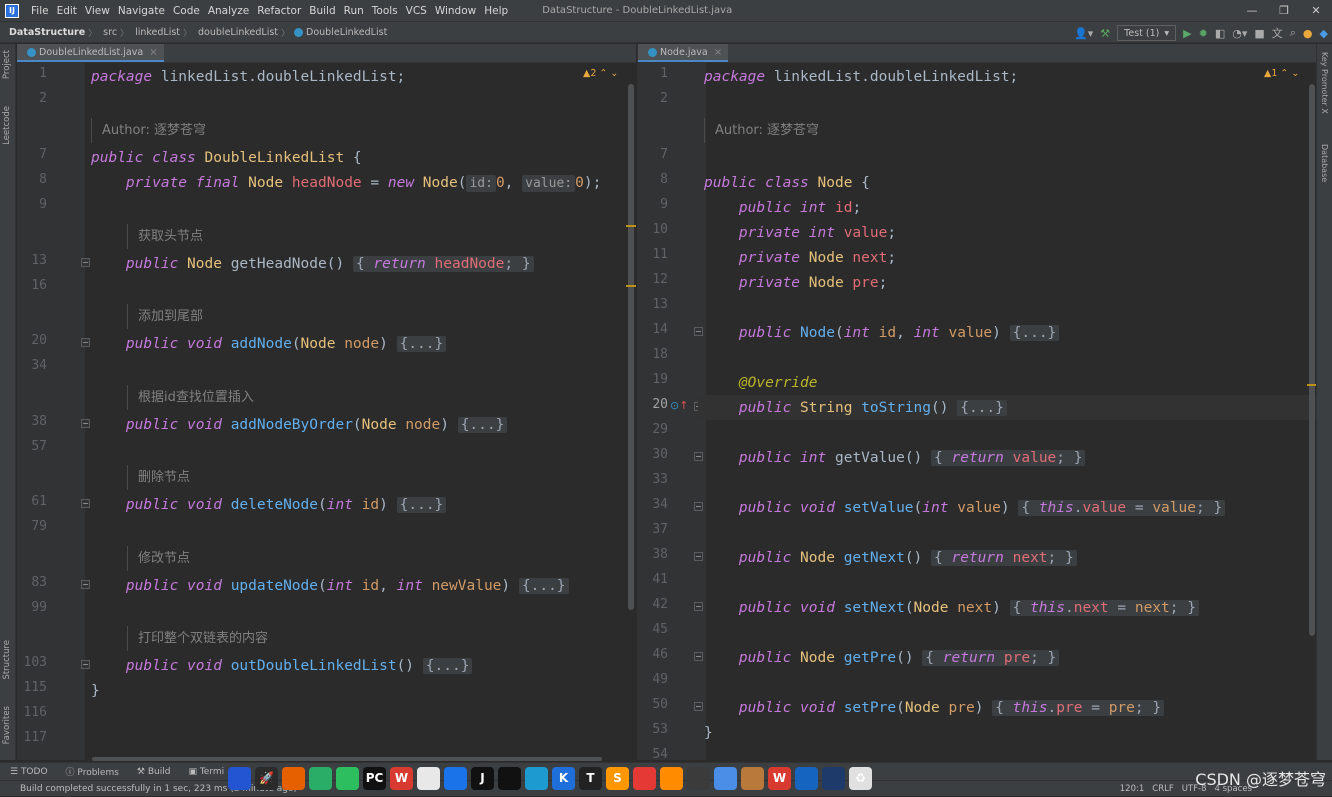  Describe the element at coordinates (1324, 163) in the screenshot. I see `database-tool-tab: Database` at that location.